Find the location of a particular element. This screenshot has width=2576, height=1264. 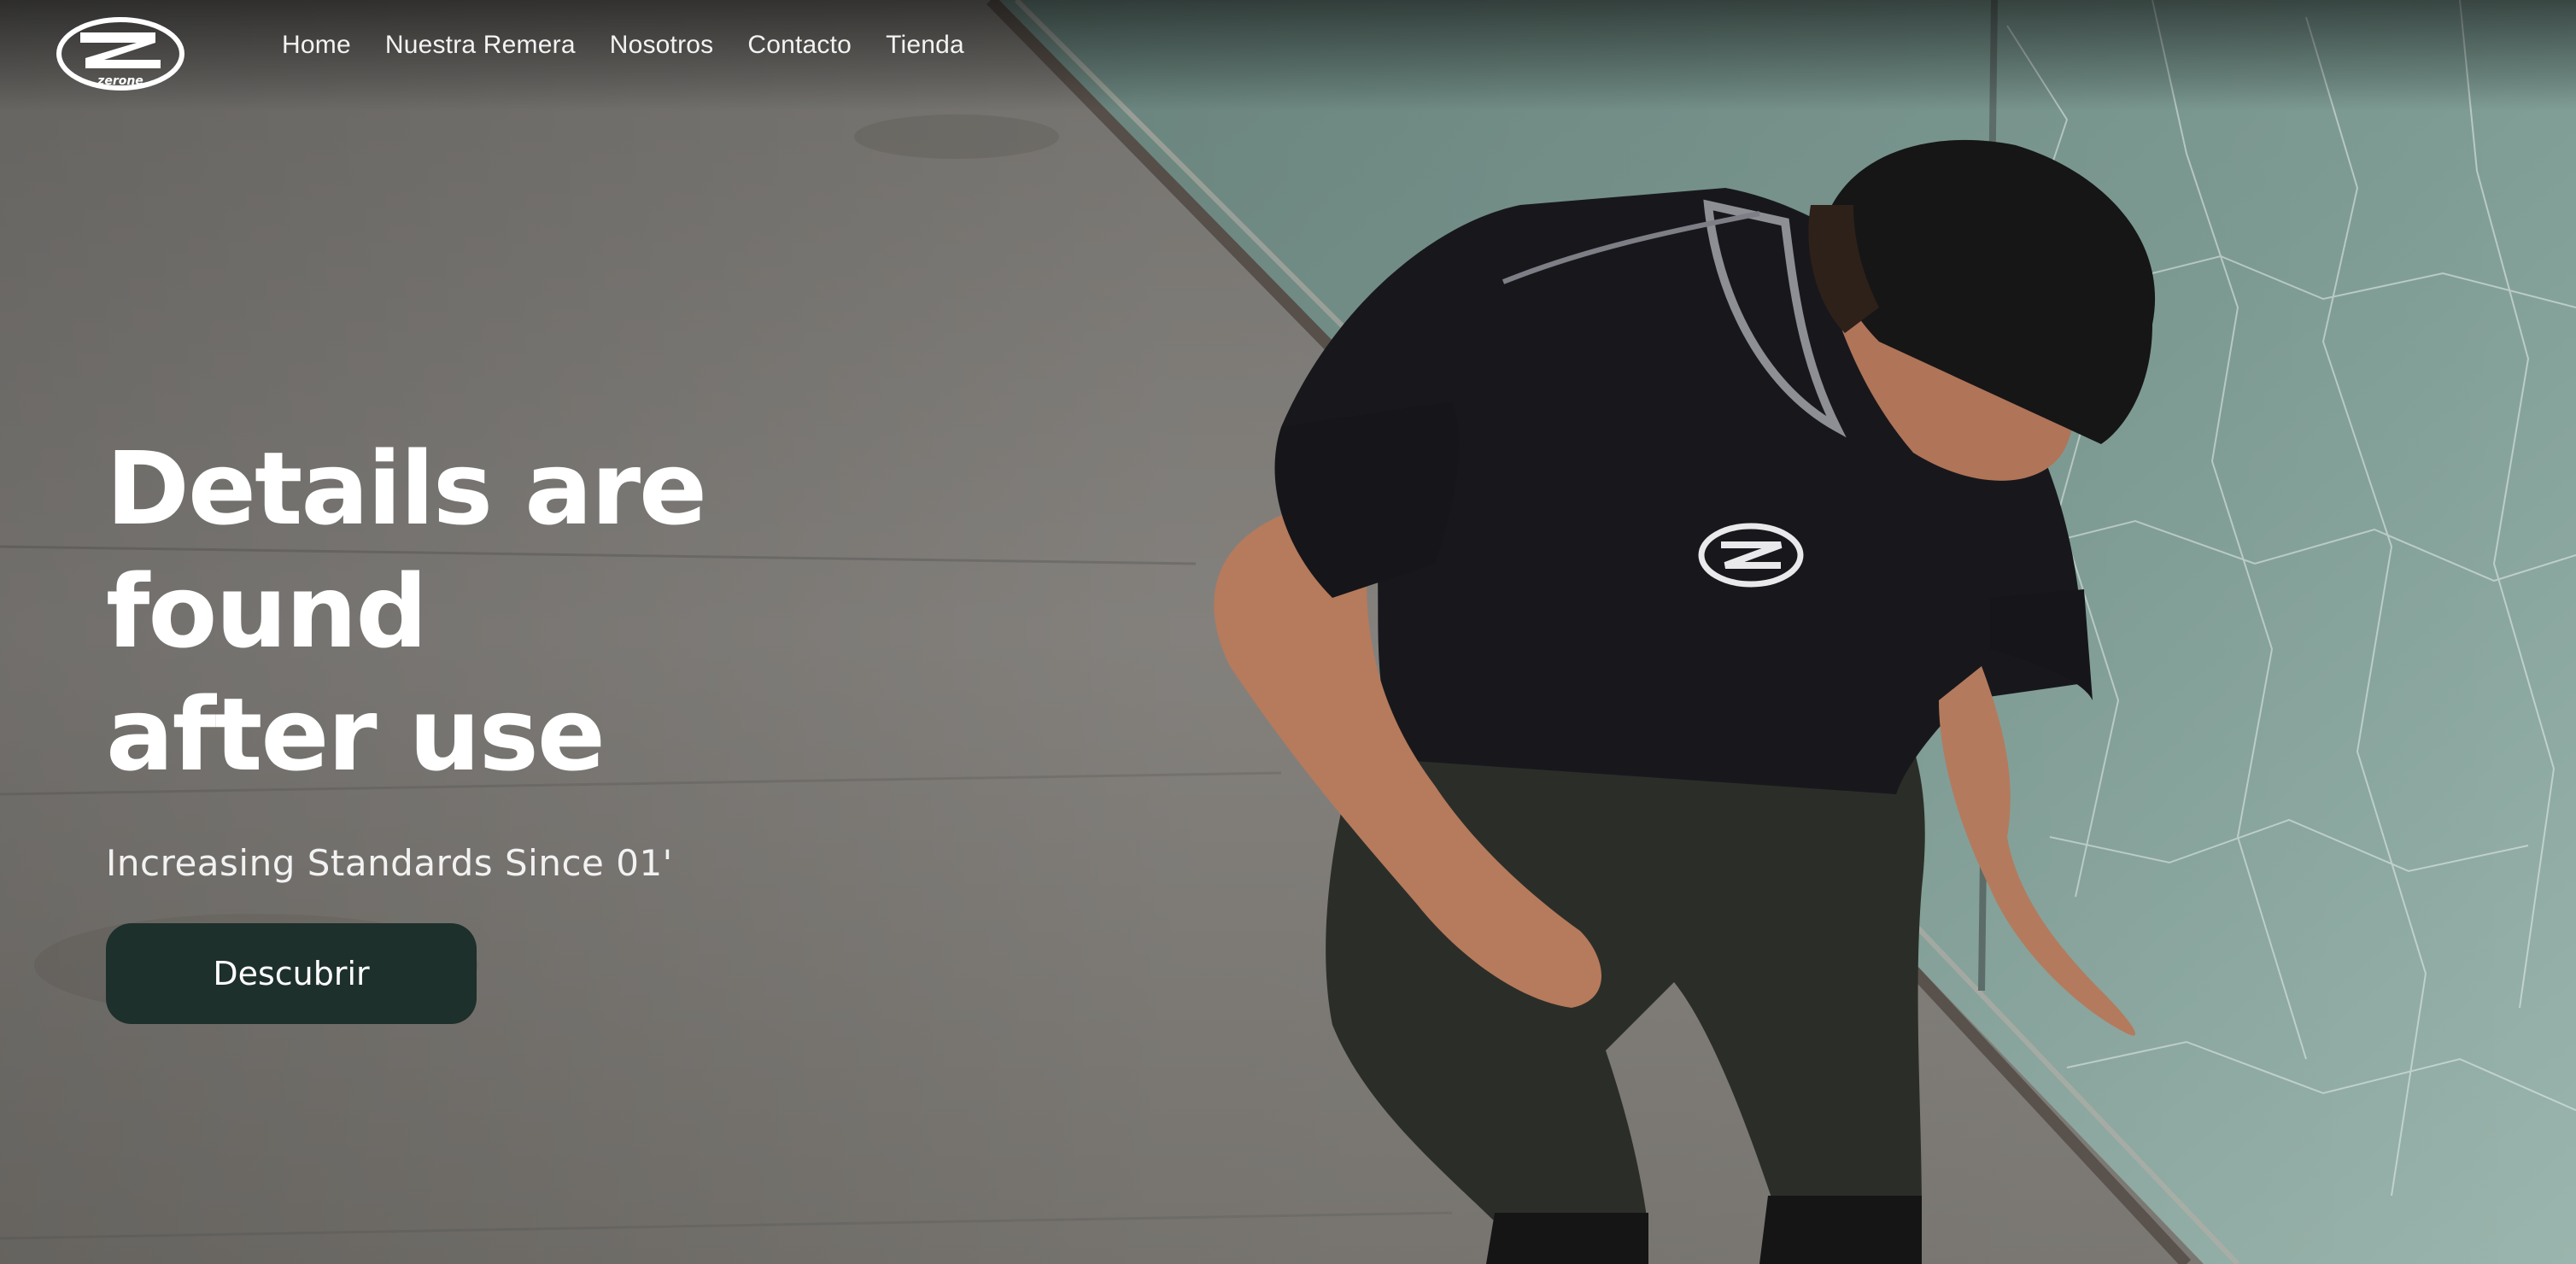

hero-title: Details are found after use is located at coordinates (575, 611).